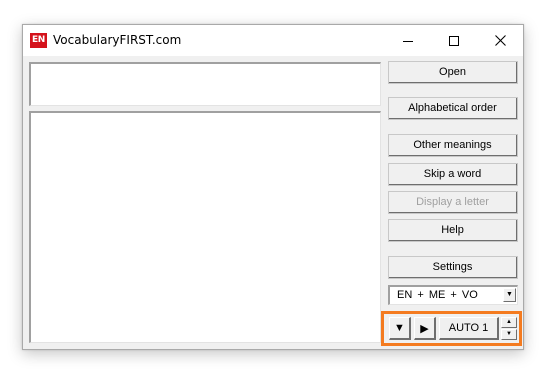 The height and width of the screenshot is (374, 547). I want to click on auto-spinner: ▲ ▼, so click(509, 328).